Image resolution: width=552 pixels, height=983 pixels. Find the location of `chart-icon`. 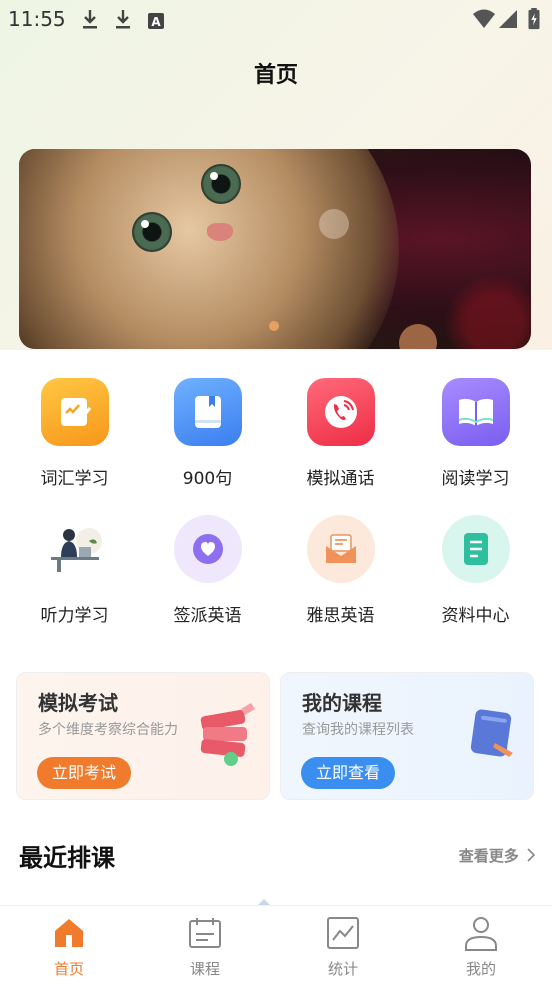

chart-icon is located at coordinates (343, 933).